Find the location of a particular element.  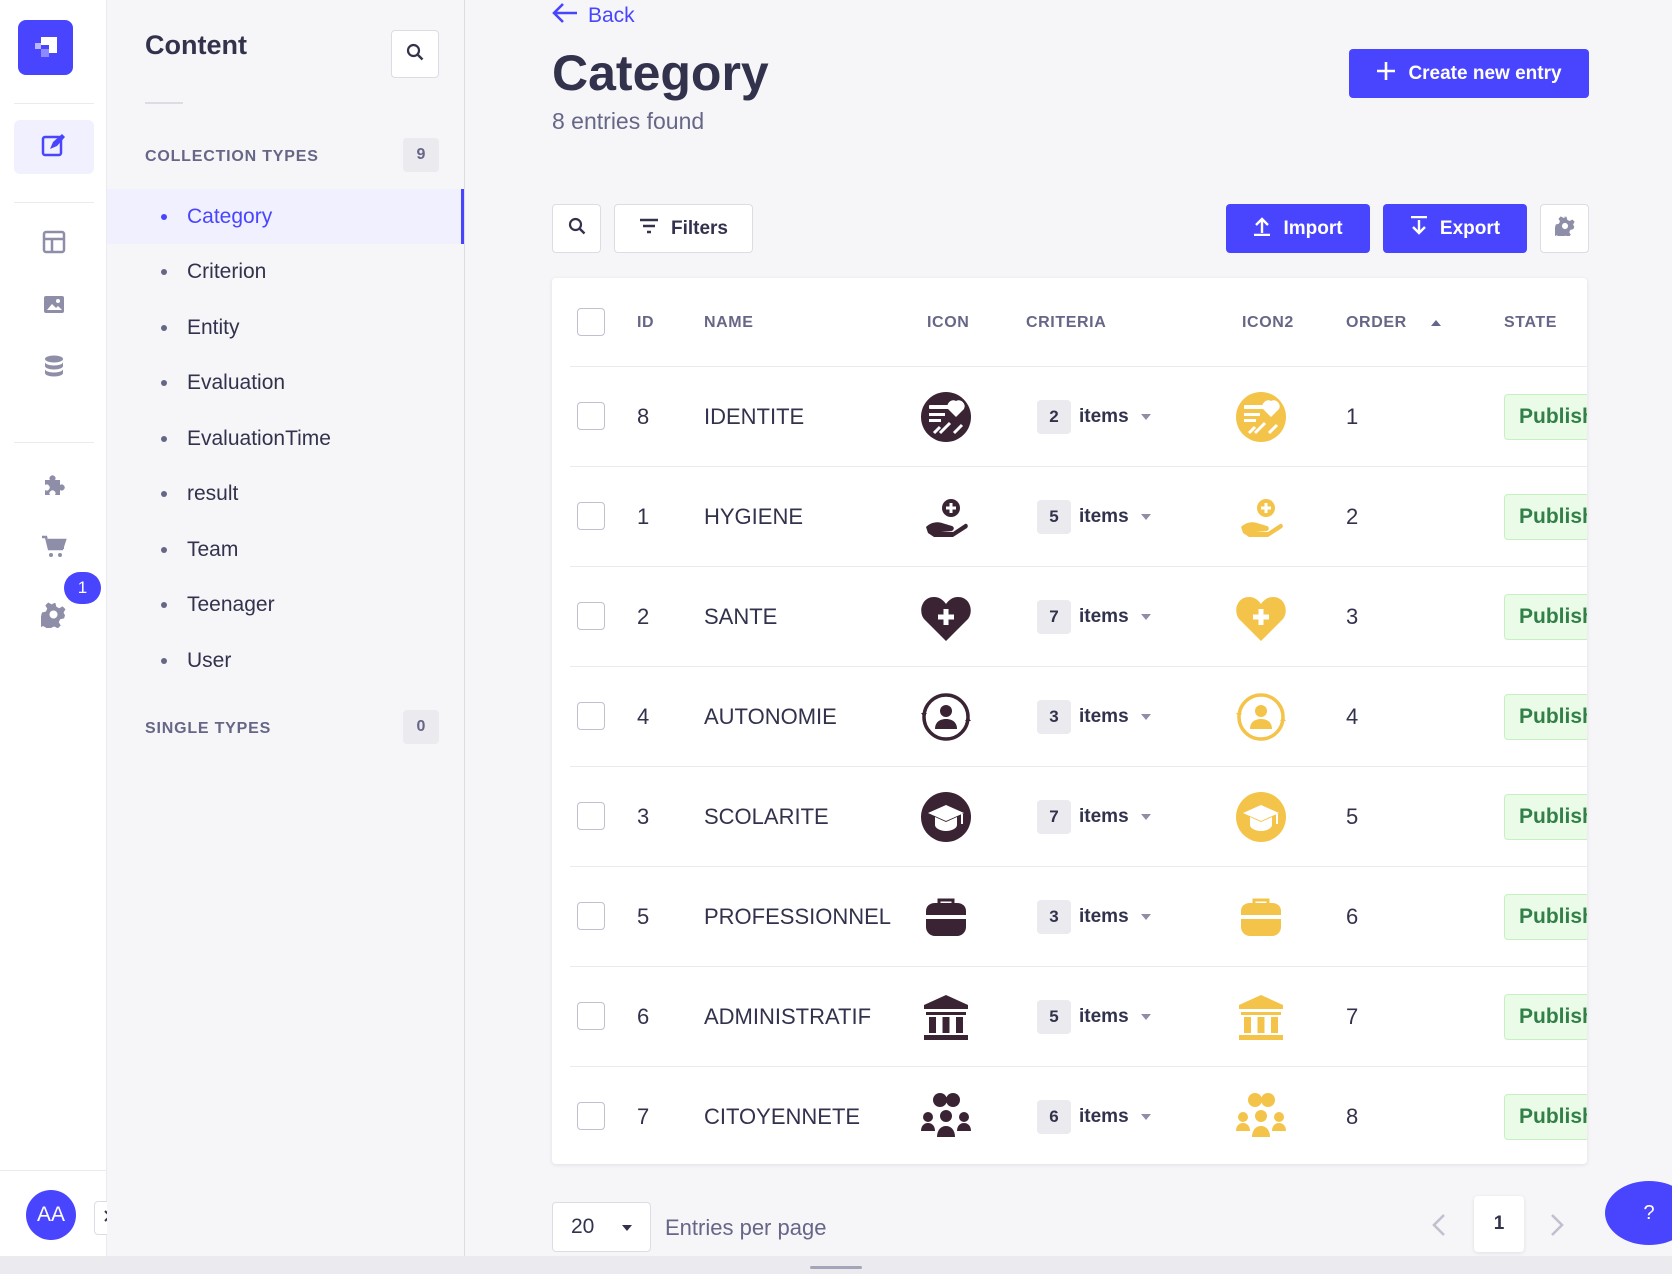

main-nav-rail: 1 AA is located at coordinates (60, 628).